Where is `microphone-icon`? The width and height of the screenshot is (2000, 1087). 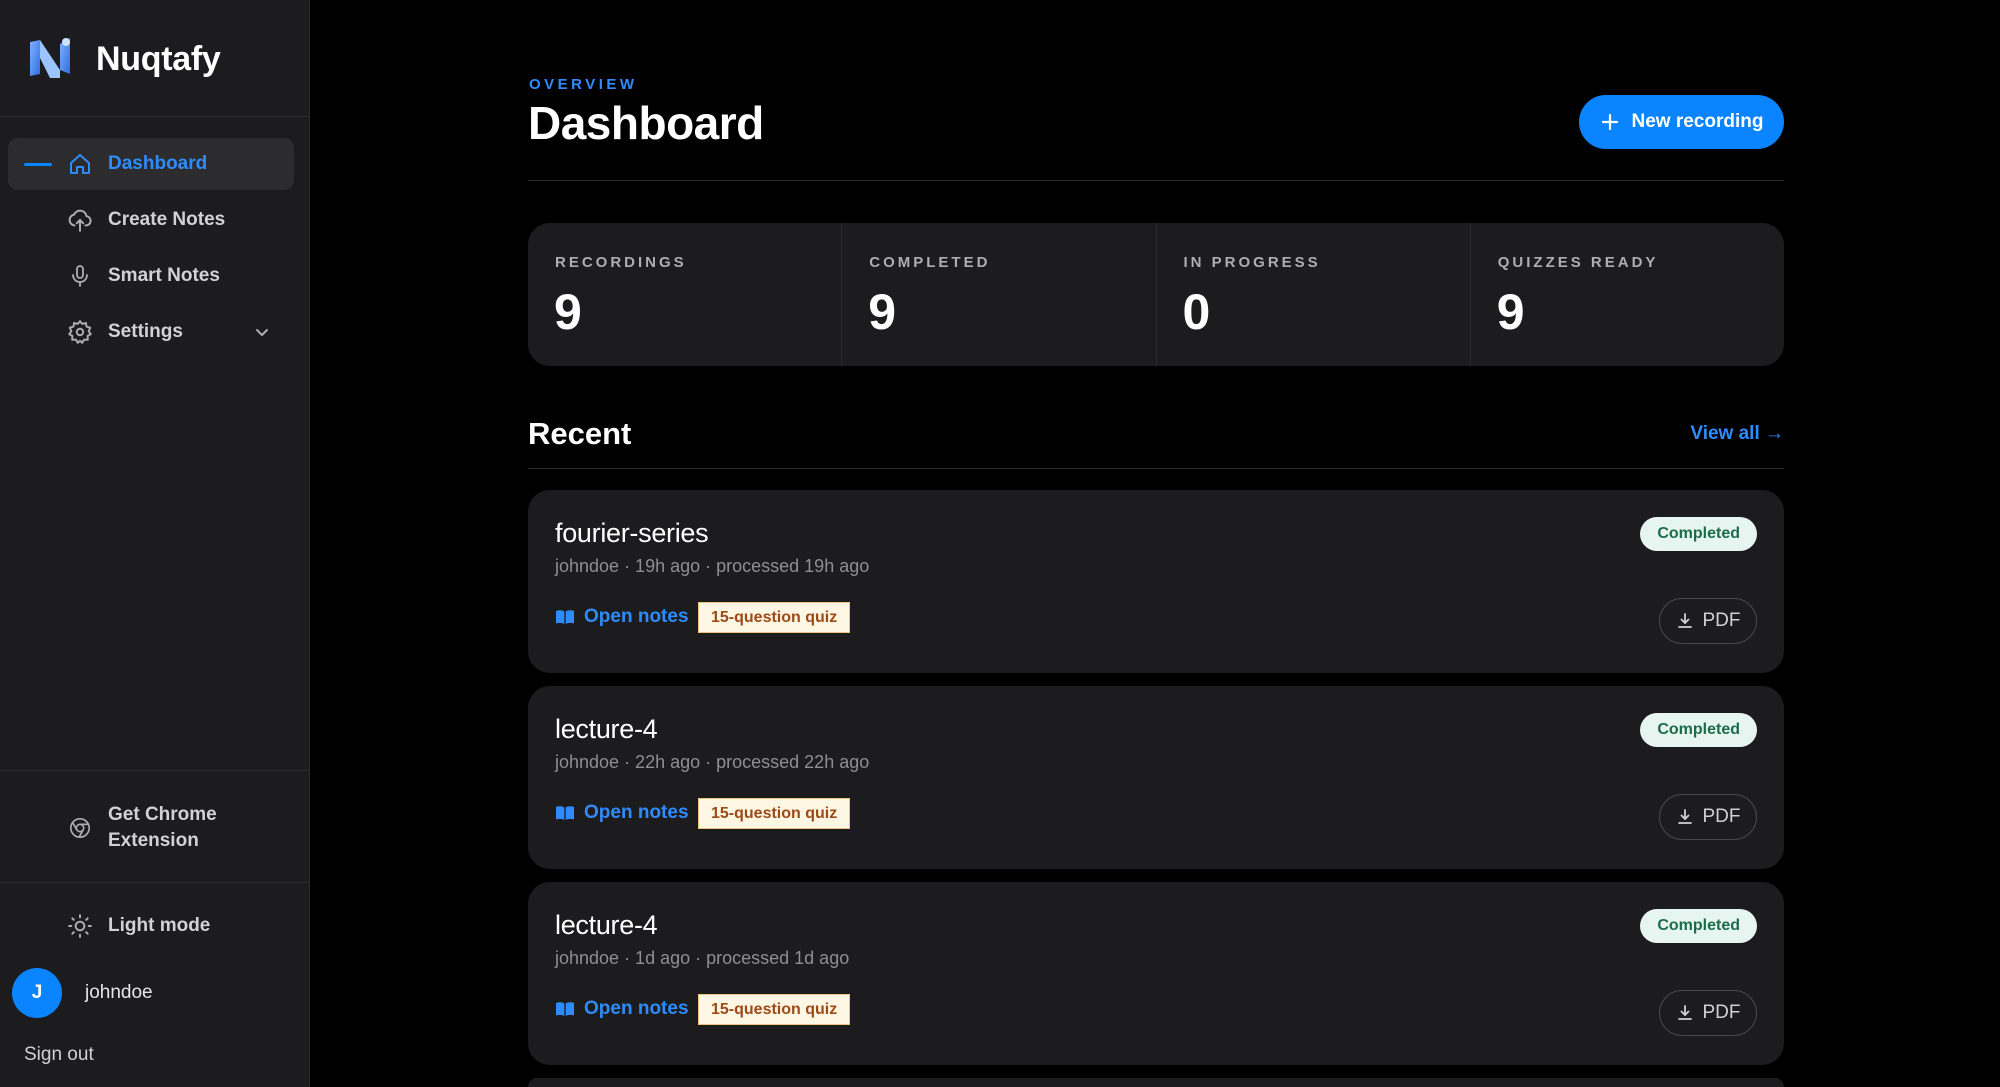 microphone-icon is located at coordinates (80, 276).